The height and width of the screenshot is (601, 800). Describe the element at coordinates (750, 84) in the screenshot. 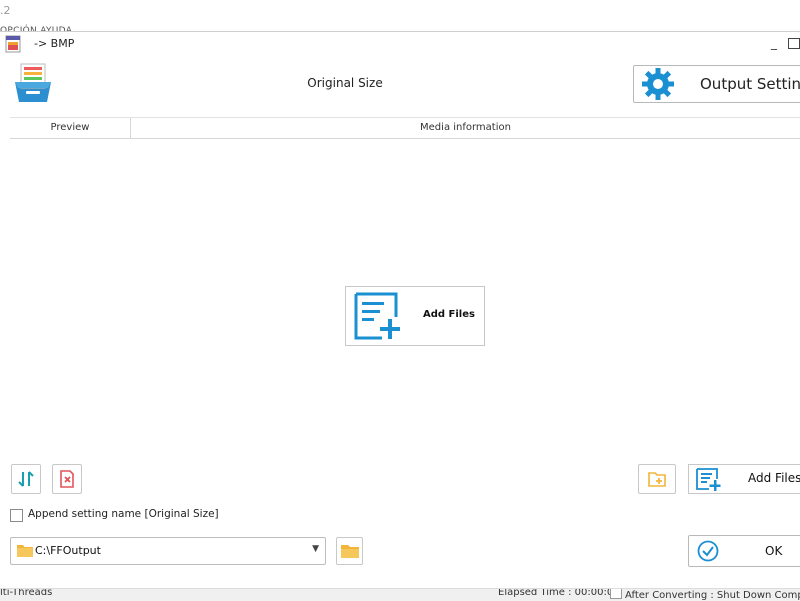

I see `output-setting-label: Output Setting` at that location.